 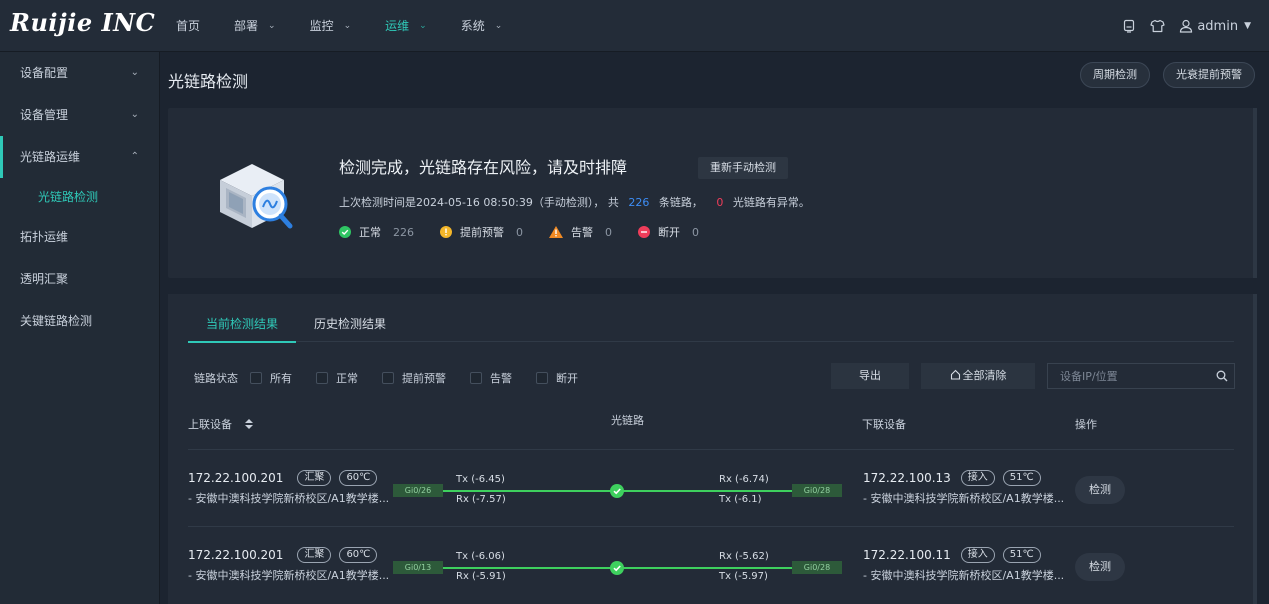 I want to click on downstream-device: 172.22.100.13 接入 51℃, so click(x=952, y=478).